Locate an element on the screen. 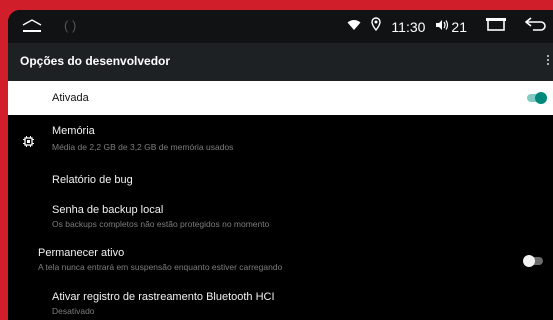  master-switch-row: Ativada is located at coordinates (280, 98).